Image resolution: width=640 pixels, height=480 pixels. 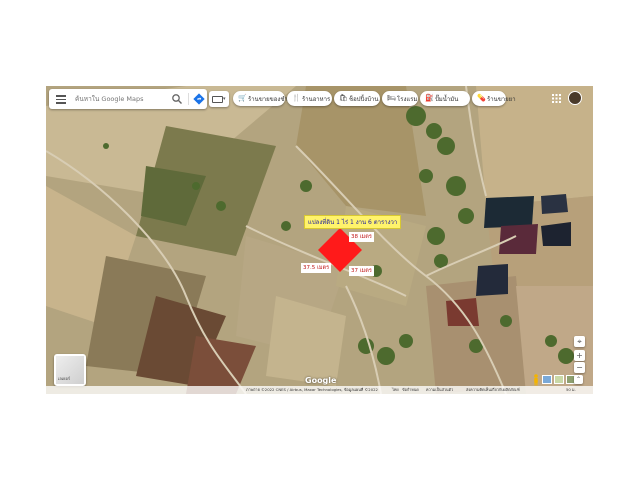 I want to click on category-chip-label: ร้านอาหาร, so click(x=316, y=99).